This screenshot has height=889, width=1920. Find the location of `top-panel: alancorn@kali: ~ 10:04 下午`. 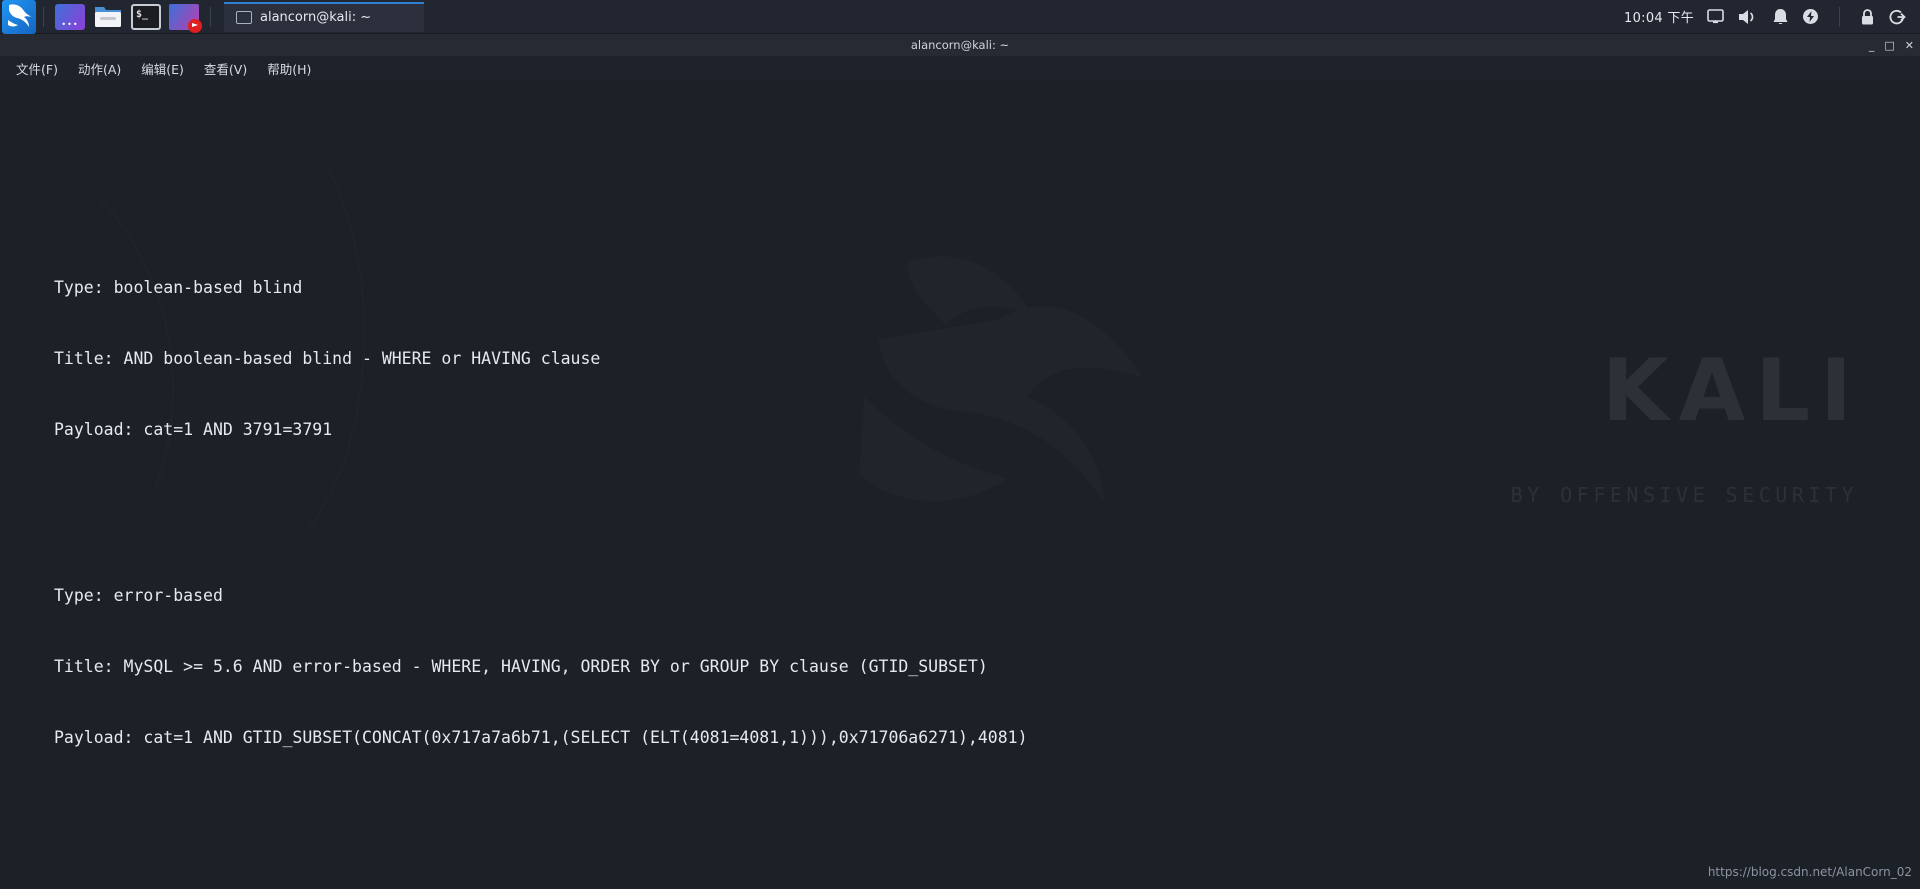

top-panel: alancorn@kali: ~ 10:04 下午 is located at coordinates (960, 17).